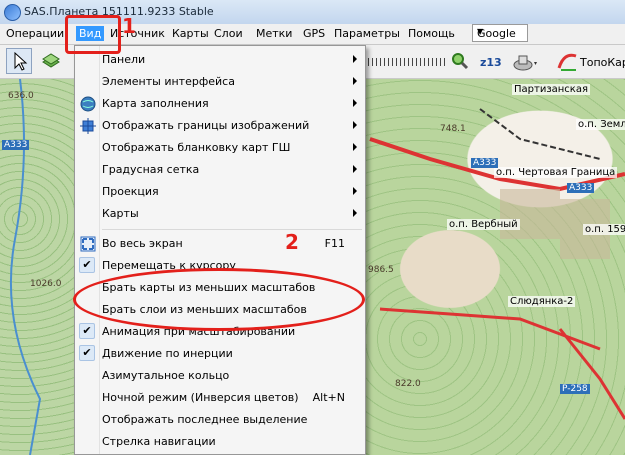 The height and width of the screenshot is (455, 625). Describe the element at coordinates (93, 34) in the screenshot. I see `annotation-box-view-menu` at that location.